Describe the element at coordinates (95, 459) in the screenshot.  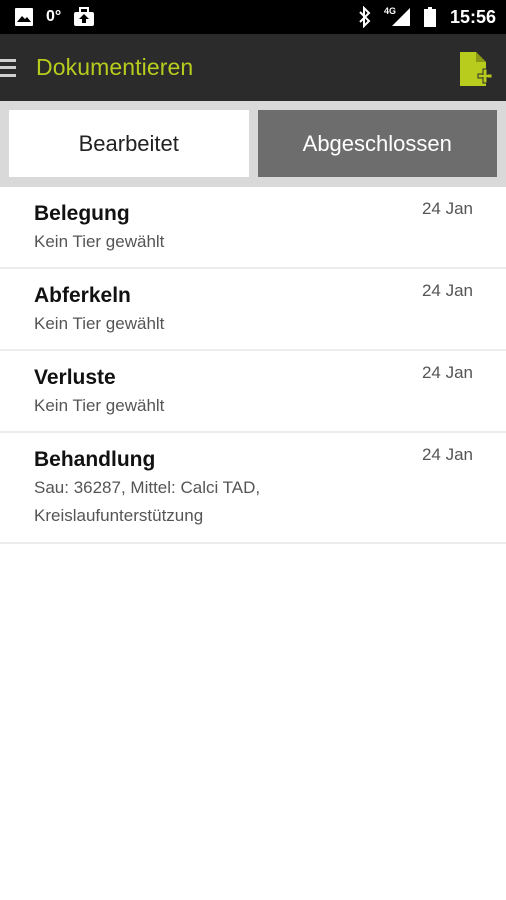
I see `item-title: Behandlung` at that location.